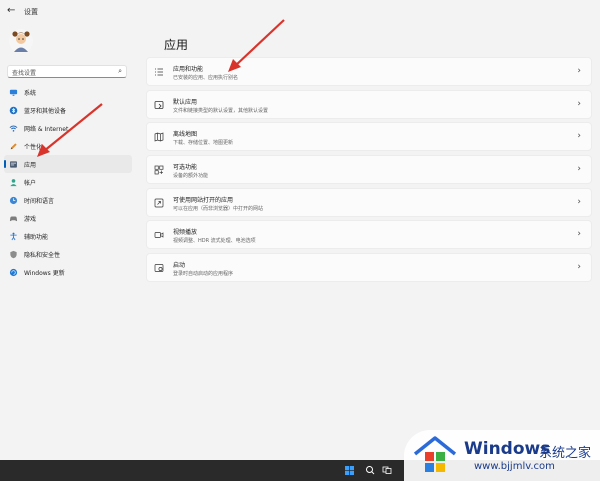  What do you see at coordinates (67, 71) in the screenshot?
I see `search-input: 查找设置 ⌕` at bounding box center [67, 71].